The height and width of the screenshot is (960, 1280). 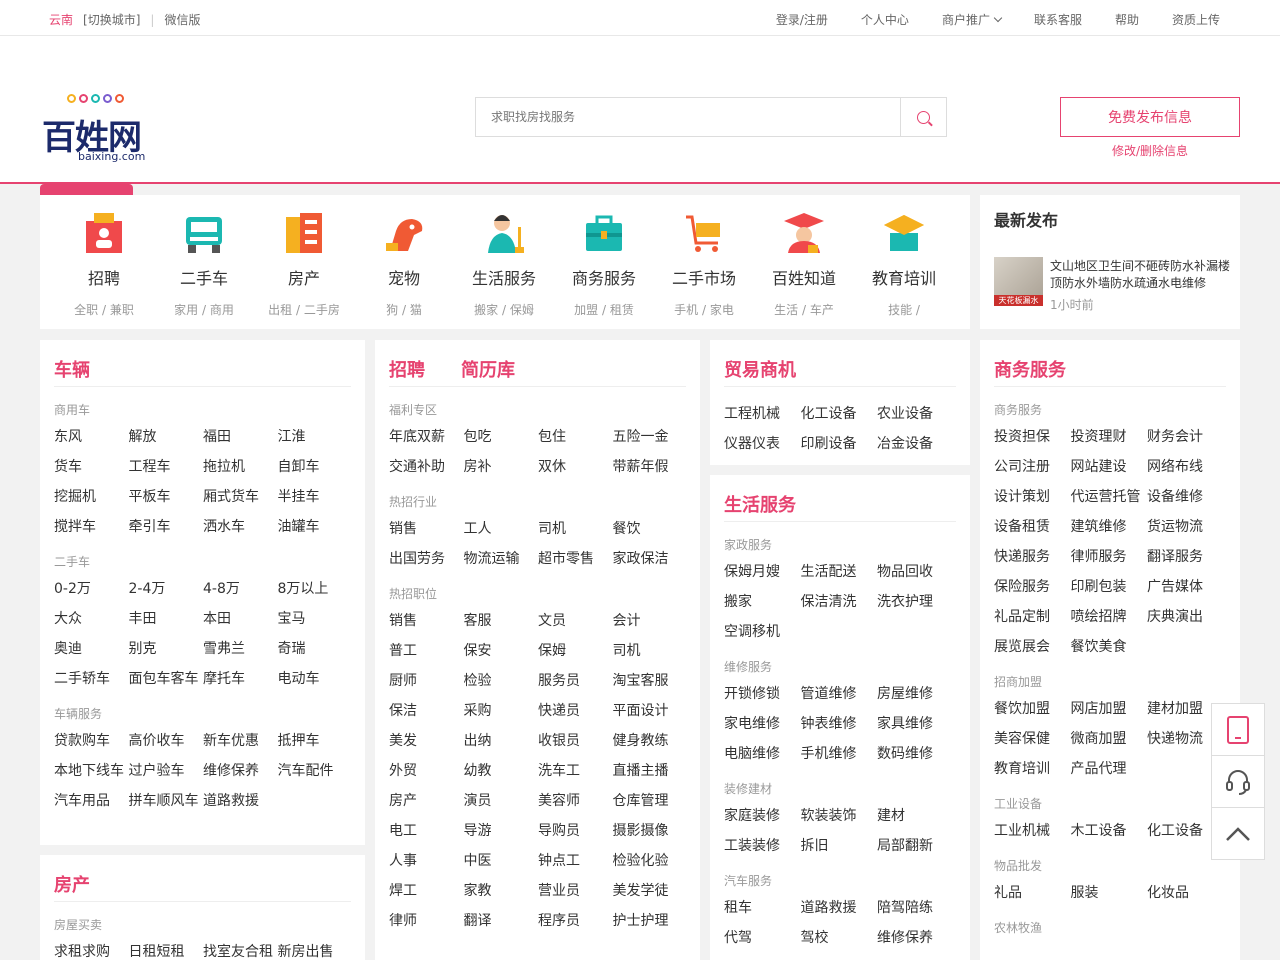 What do you see at coordinates (1085, 892) in the screenshot?
I see `link-item: 服装` at bounding box center [1085, 892].